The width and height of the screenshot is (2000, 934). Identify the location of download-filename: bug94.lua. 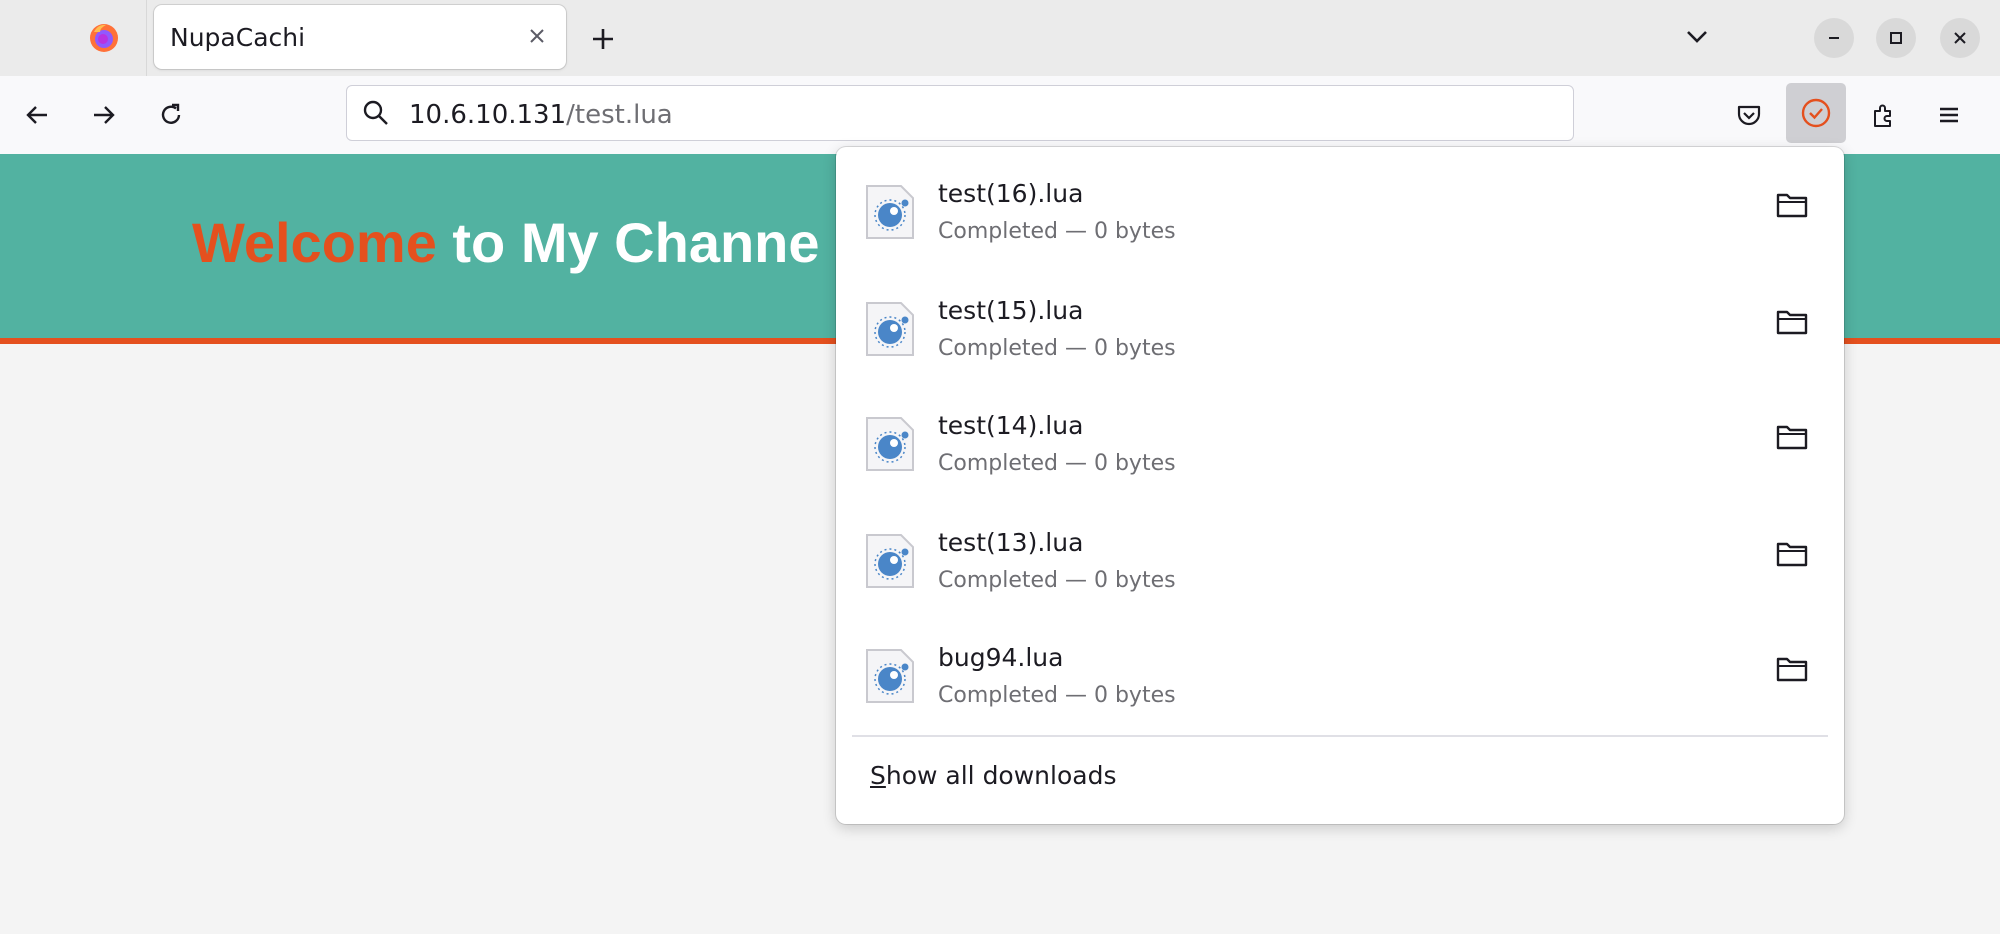
(1001, 657).